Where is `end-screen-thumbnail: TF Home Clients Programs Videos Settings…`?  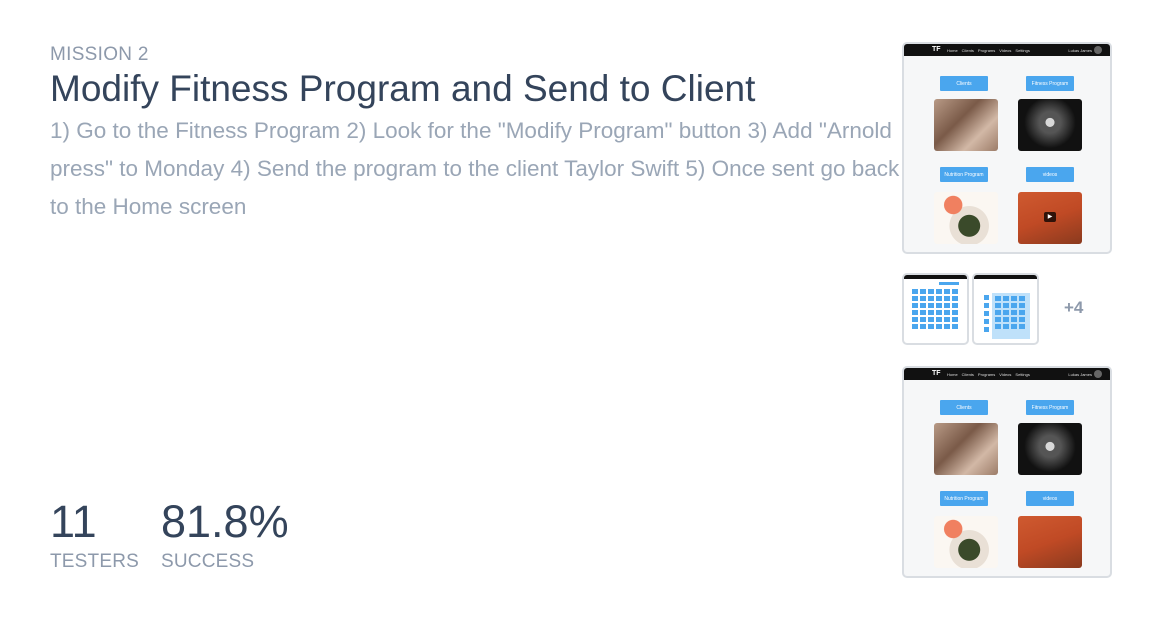 end-screen-thumbnail: TF Home Clients Programs Videos Settings… is located at coordinates (1007, 472).